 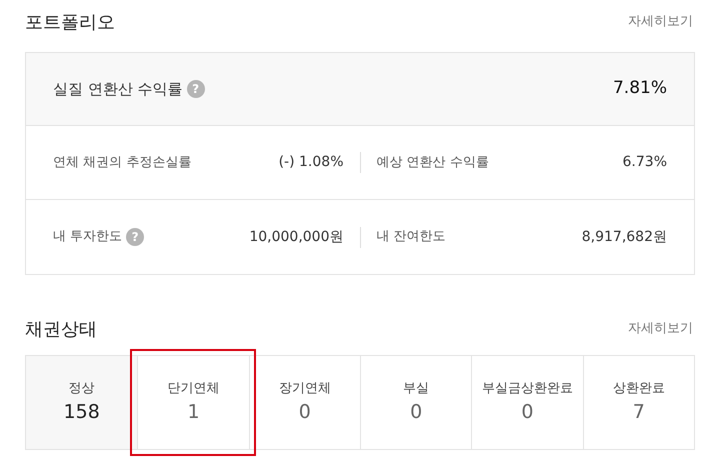 What do you see at coordinates (82, 412) in the screenshot?
I see `status-count: 158` at bounding box center [82, 412].